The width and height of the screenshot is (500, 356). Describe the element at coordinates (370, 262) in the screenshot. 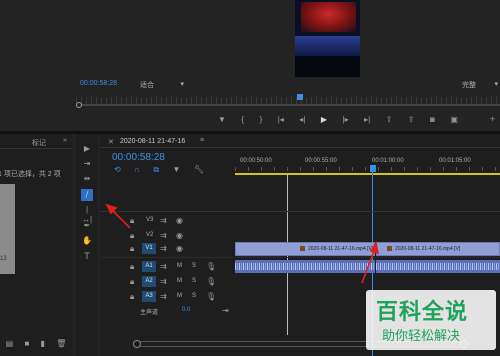

I see `red-arrow-right` at that location.